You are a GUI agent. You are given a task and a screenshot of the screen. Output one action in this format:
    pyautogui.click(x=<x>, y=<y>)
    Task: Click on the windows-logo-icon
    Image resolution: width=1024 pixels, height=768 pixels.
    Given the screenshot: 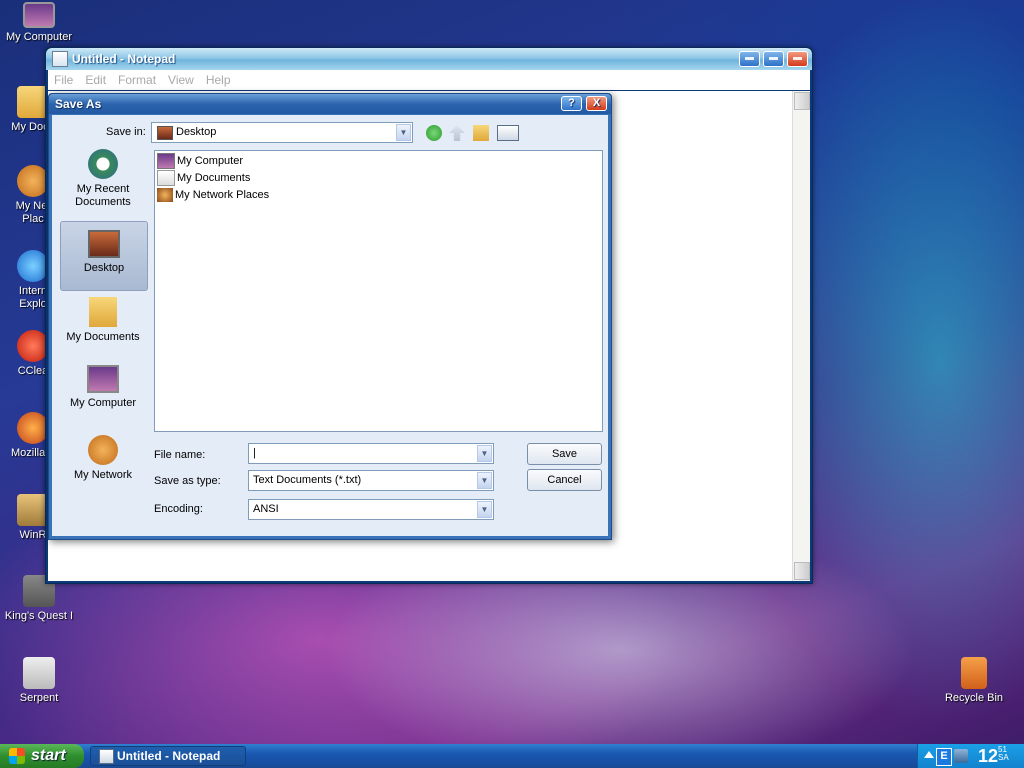 What is the action you would take?
    pyautogui.click(x=17, y=756)
    